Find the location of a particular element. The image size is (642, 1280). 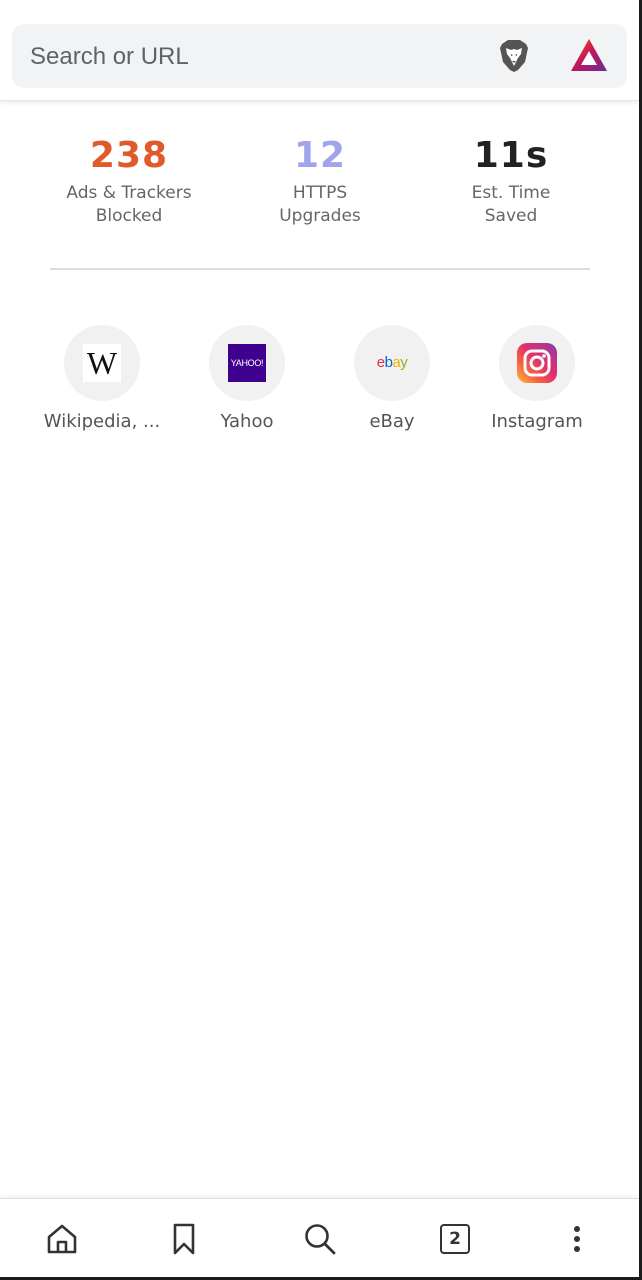

top-site-label: Instagram is located at coordinates (537, 421).